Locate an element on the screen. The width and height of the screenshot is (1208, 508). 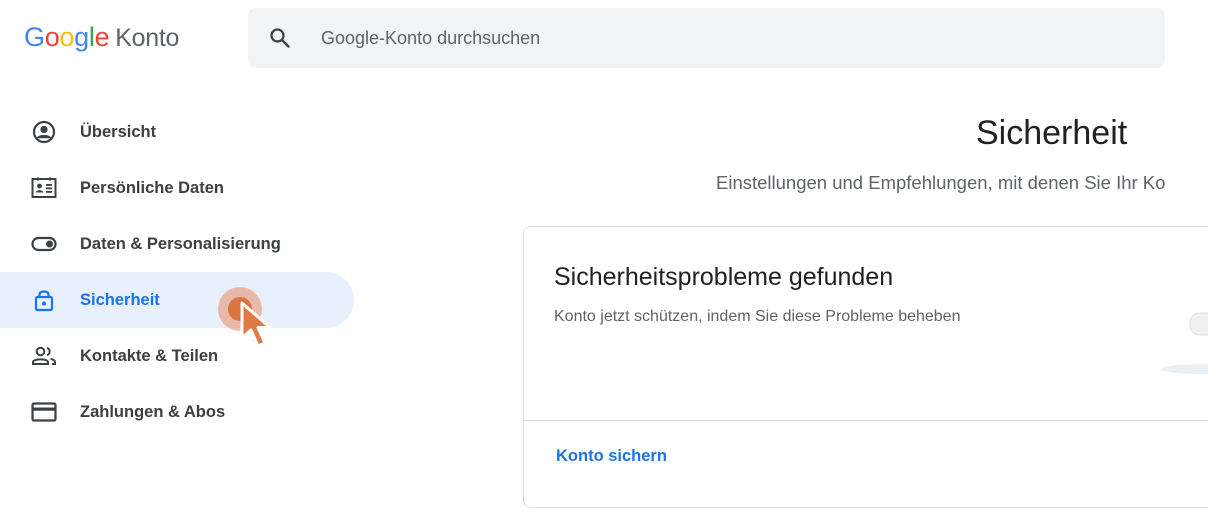
toggle-icon is located at coordinates (44, 244).